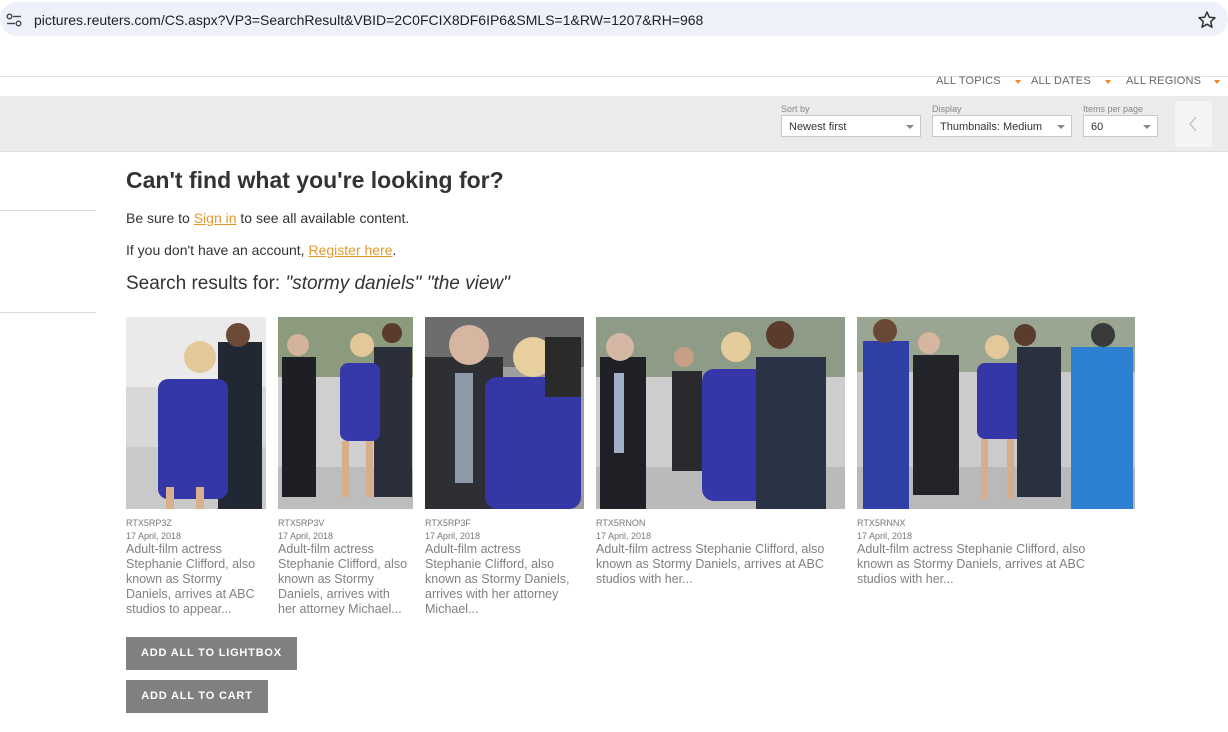 The height and width of the screenshot is (732, 1228). I want to click on sort-label: Sort by, so click(795, 109).